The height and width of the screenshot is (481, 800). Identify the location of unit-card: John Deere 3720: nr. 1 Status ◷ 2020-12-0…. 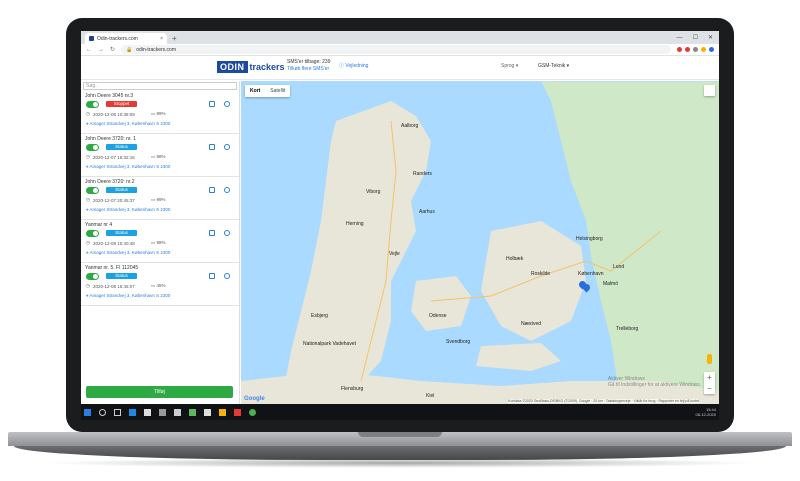
(160, 155).